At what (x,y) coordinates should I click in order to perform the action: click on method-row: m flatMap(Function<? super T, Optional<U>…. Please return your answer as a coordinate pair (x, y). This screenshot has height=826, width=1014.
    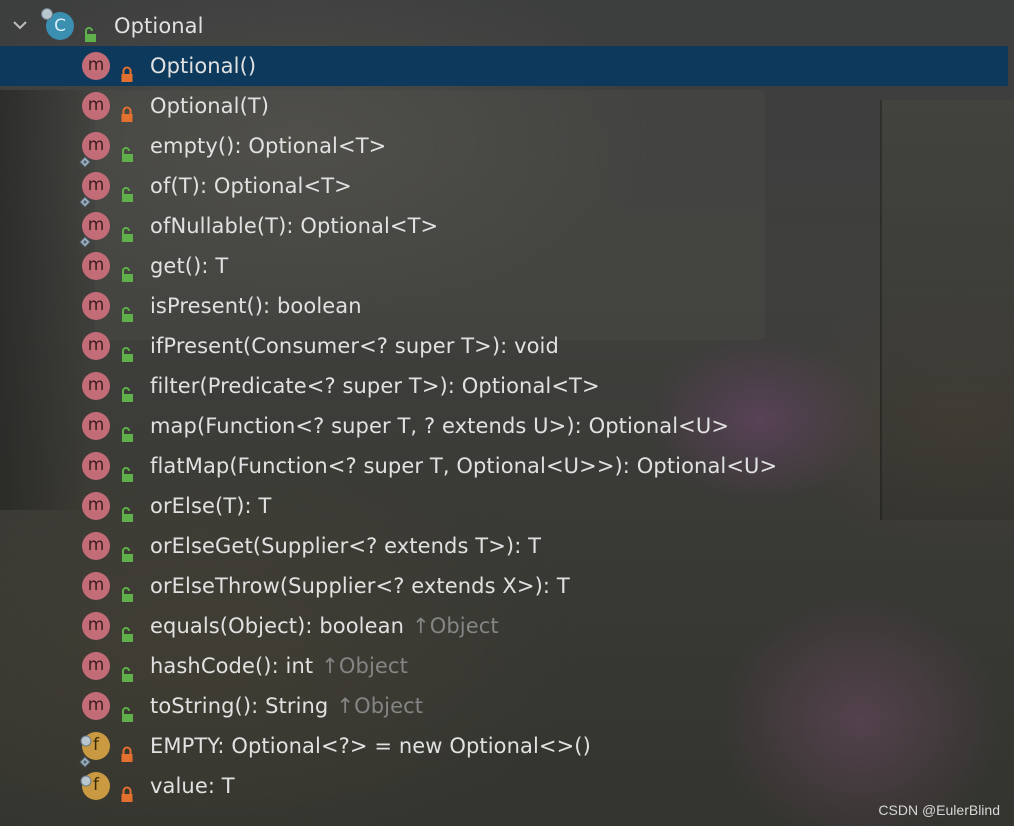
    Looking at the image, I should click on (507, 466).